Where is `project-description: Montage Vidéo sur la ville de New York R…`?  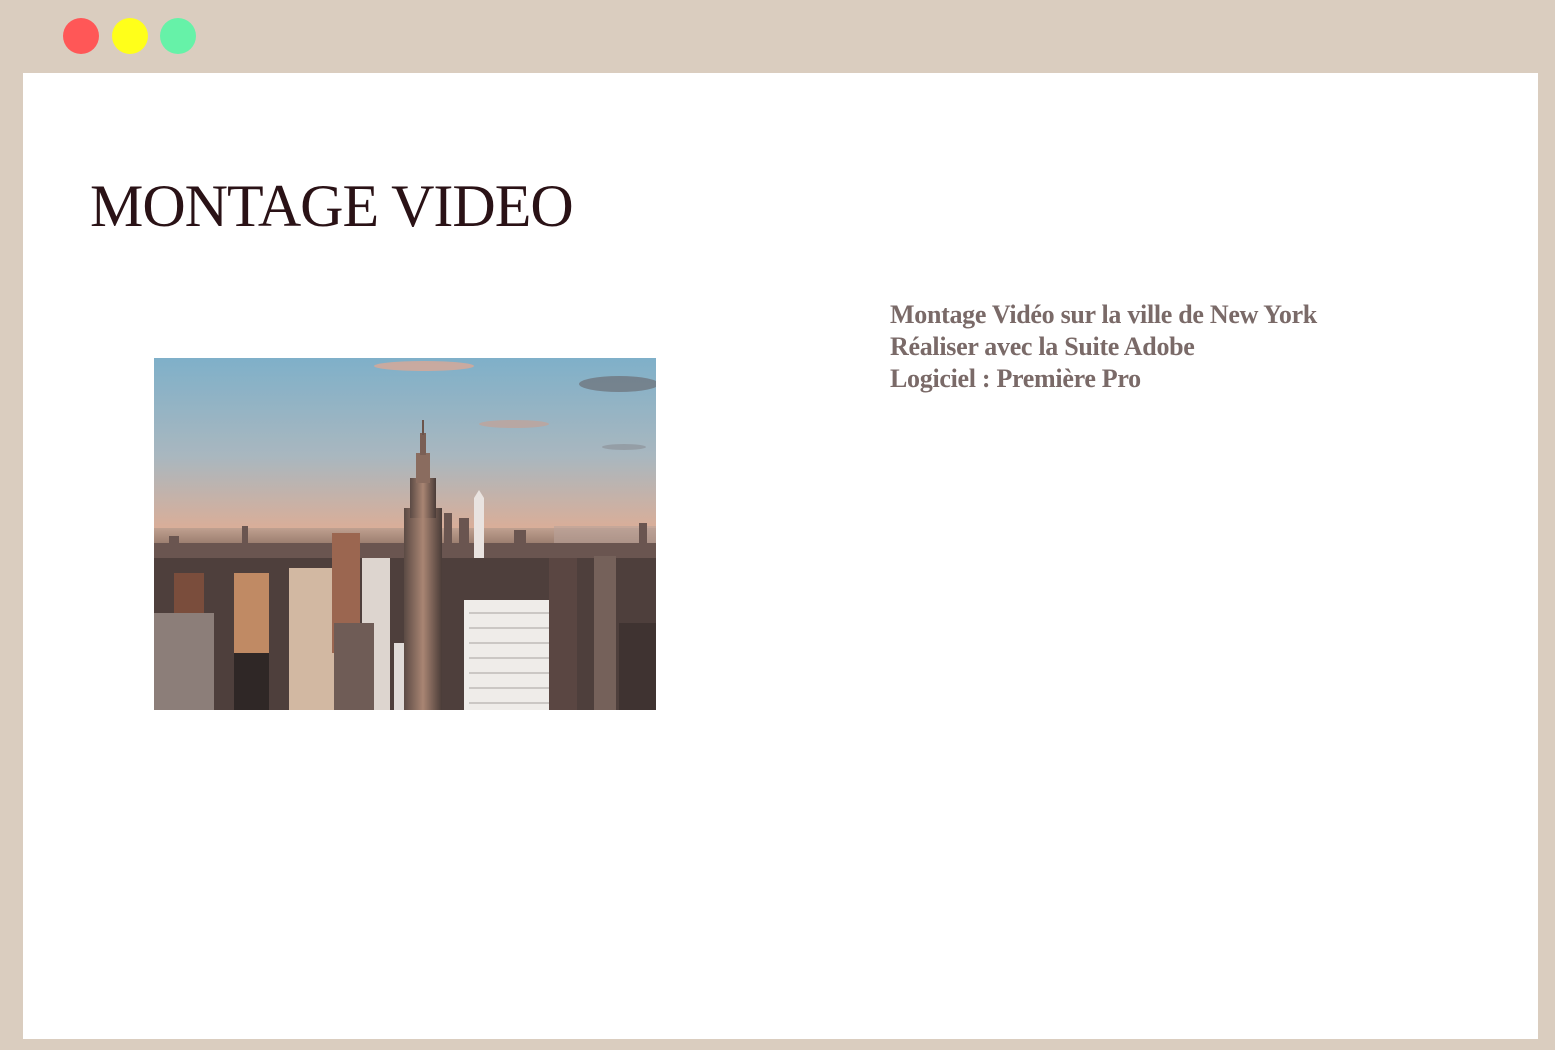 project-description: Montage Vidéo sur la ville de New York R… is located at coordinates (1103, 347).